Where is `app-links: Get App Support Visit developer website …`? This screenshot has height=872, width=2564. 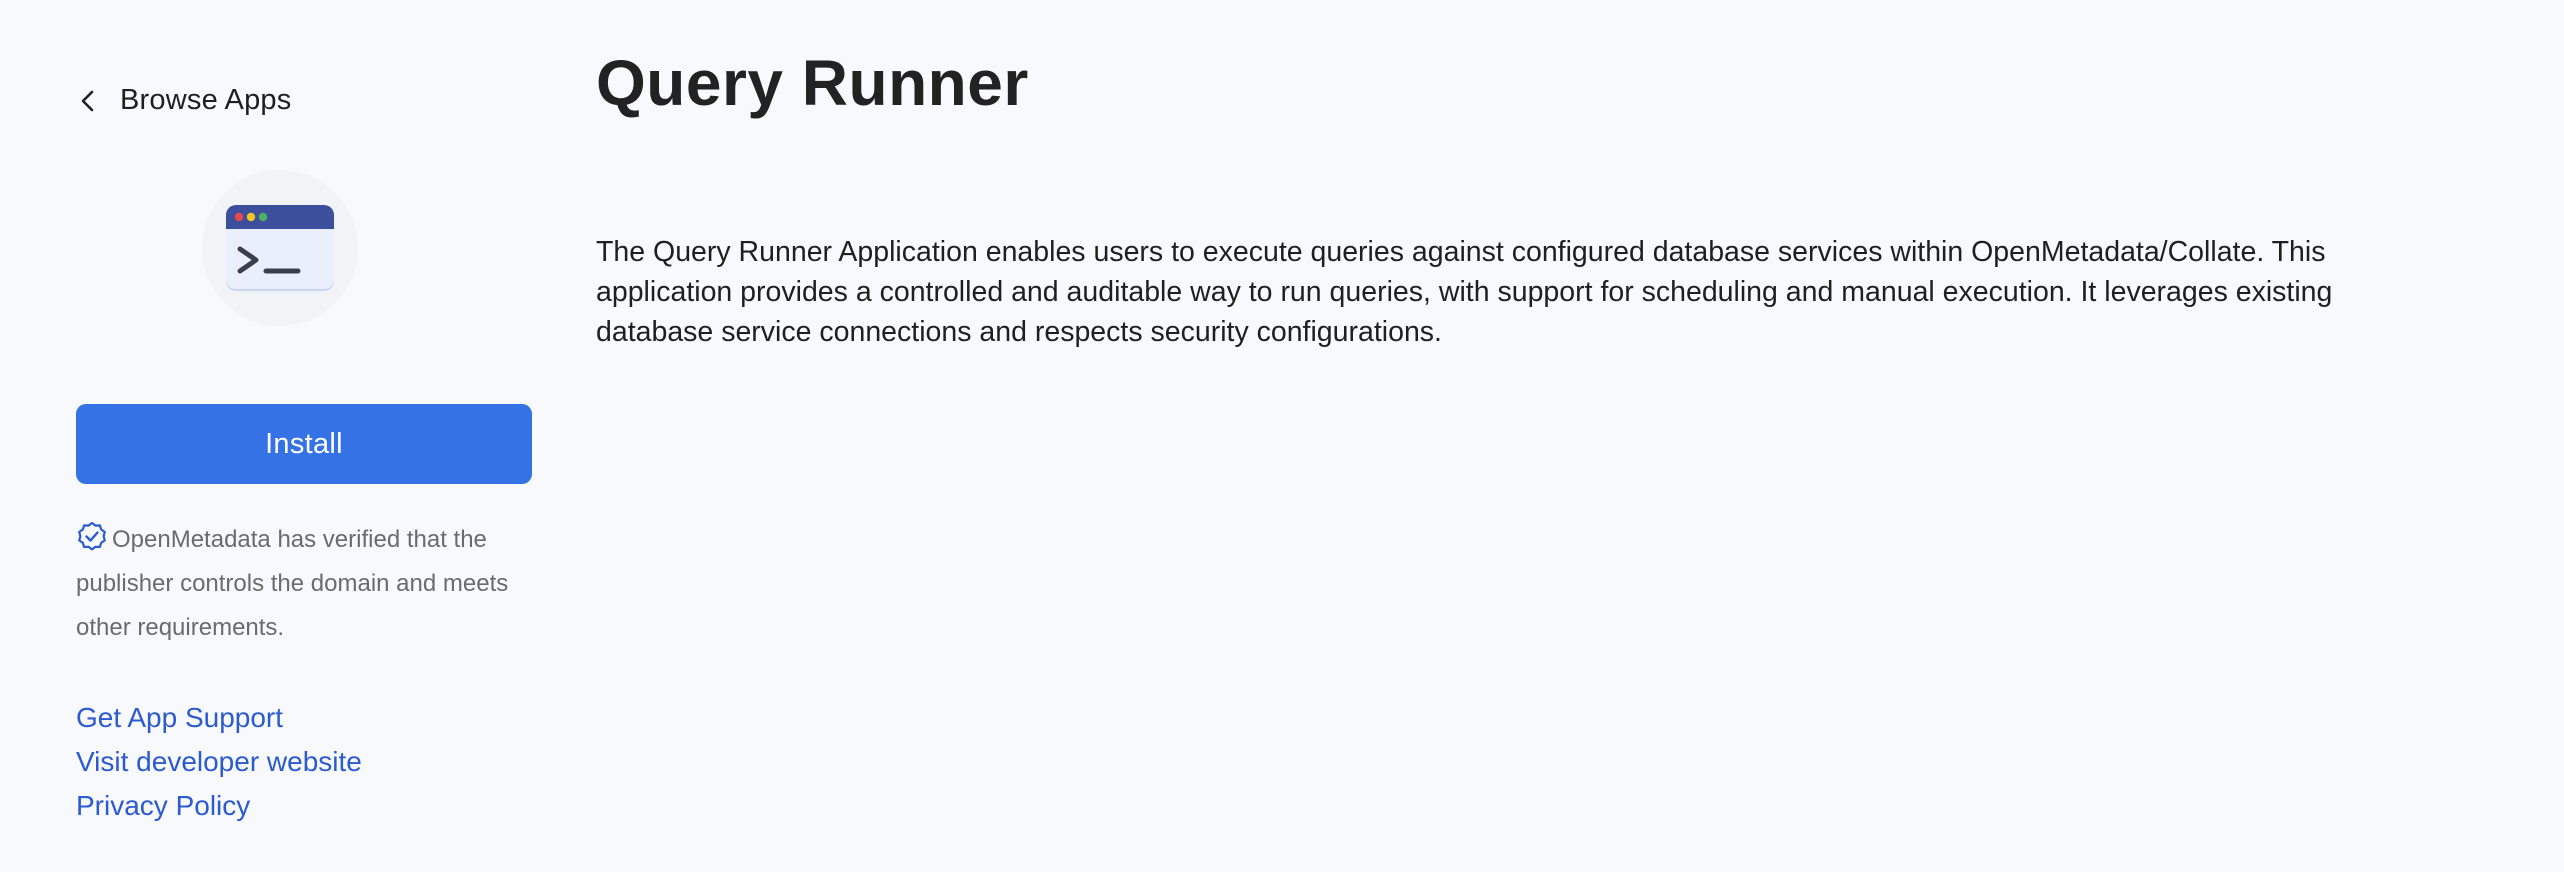 app-links: Get App Support Visit developer website … is located at coordinates (219, 762).